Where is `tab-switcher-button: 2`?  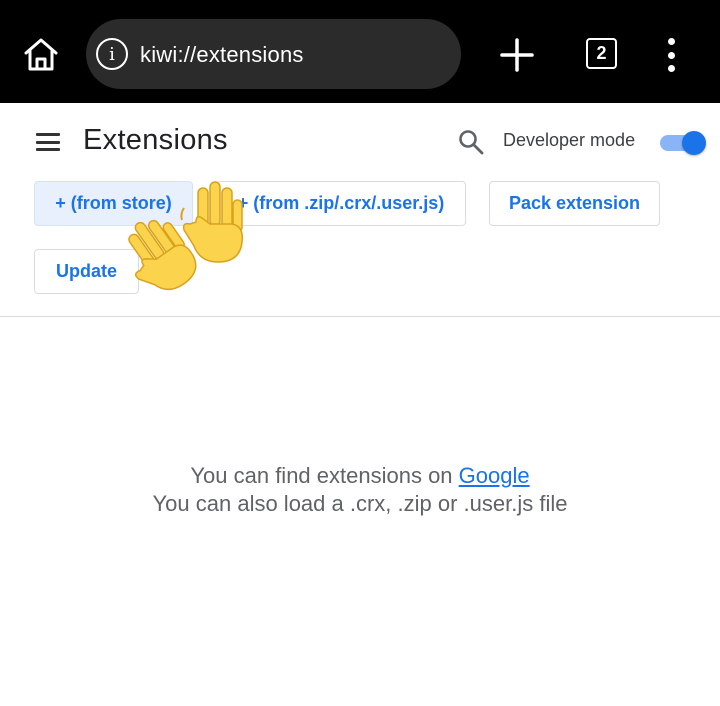 tab-switcher-button: 2 is located at coordinates (601, 53).